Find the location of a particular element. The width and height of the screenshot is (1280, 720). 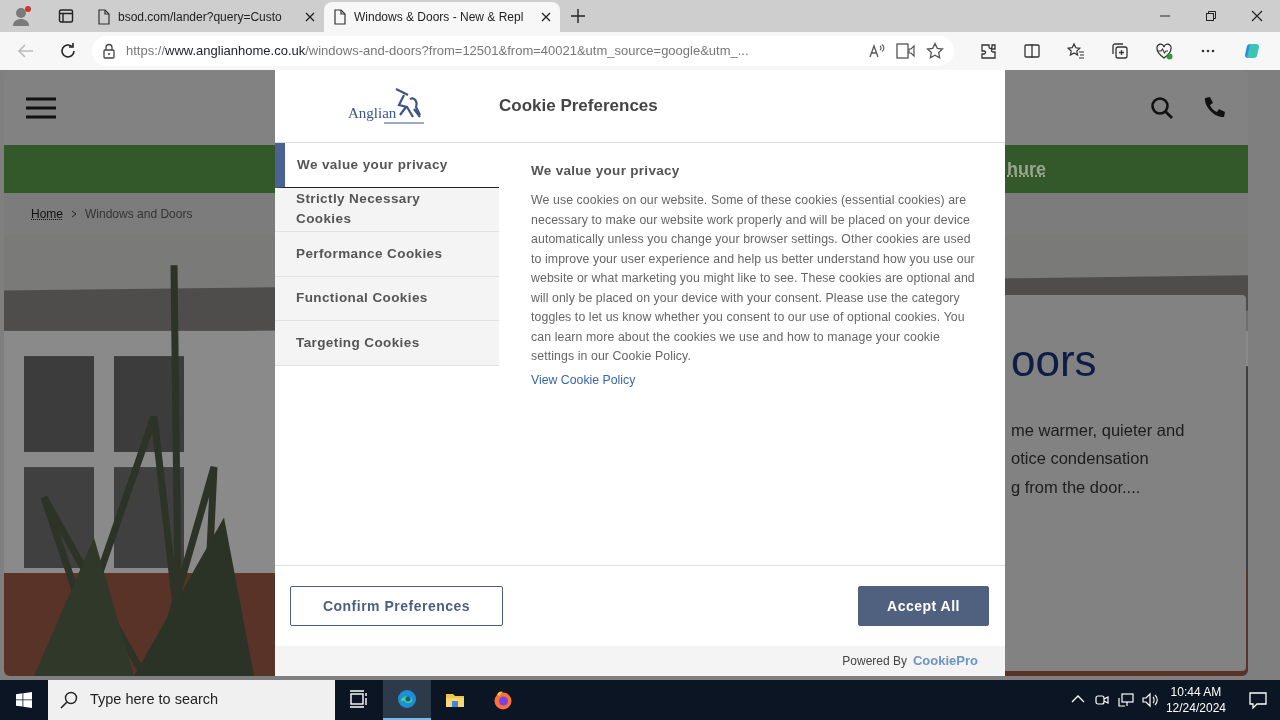

profile-icon is located at coordinates (22, 16).